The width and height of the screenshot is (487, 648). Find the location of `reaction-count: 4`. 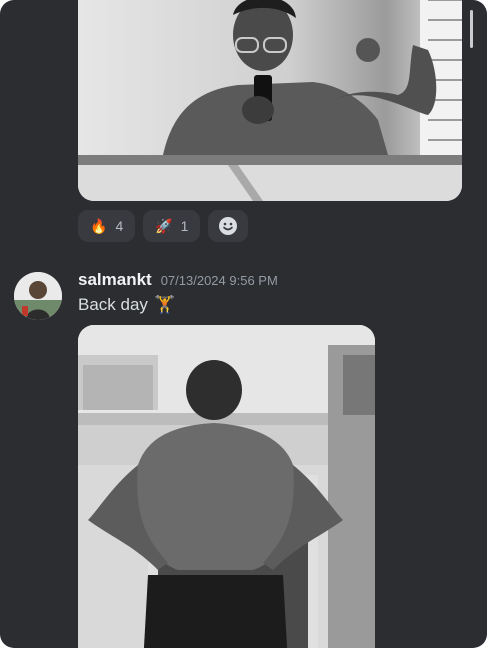

reaction-count: 4 is located at coordinates (119, 226).